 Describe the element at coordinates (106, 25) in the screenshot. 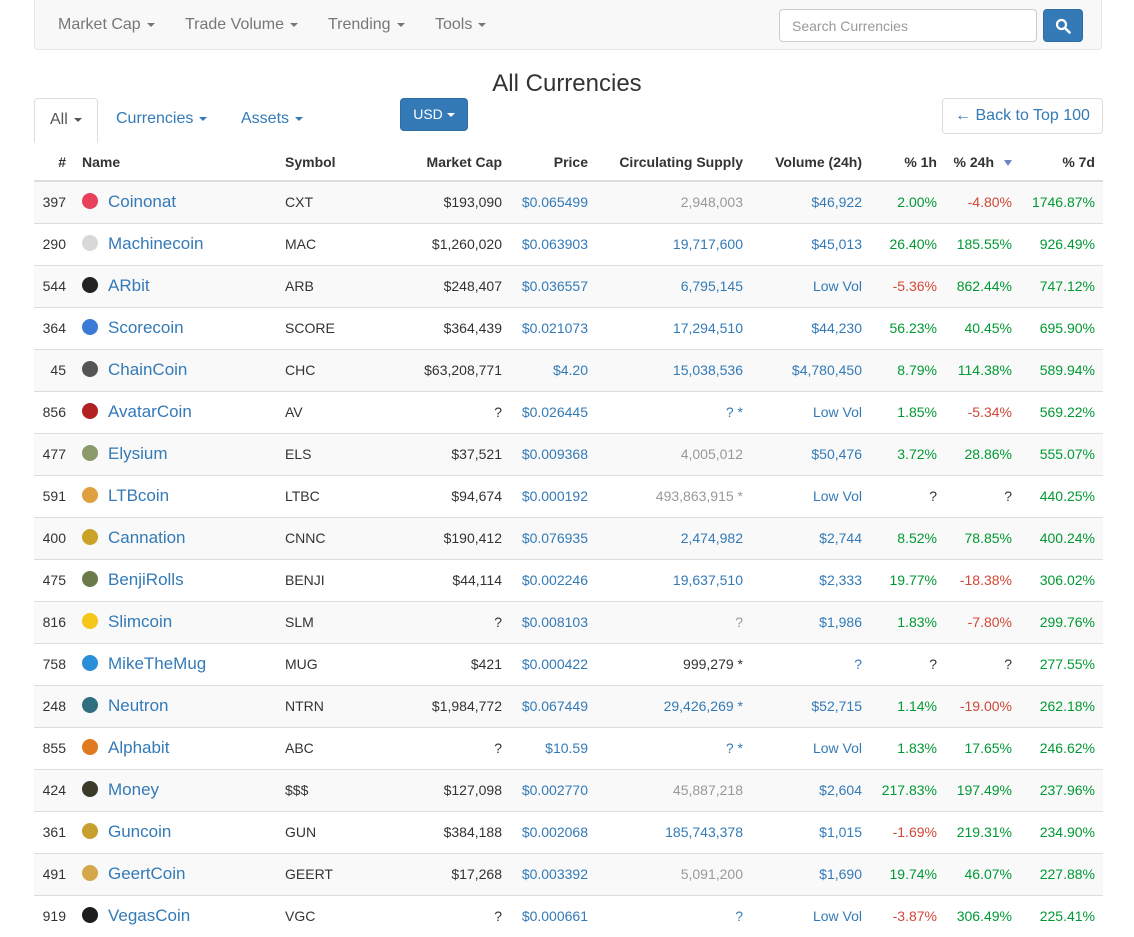

I see `nav-market-cap: Market Cap` at that location.